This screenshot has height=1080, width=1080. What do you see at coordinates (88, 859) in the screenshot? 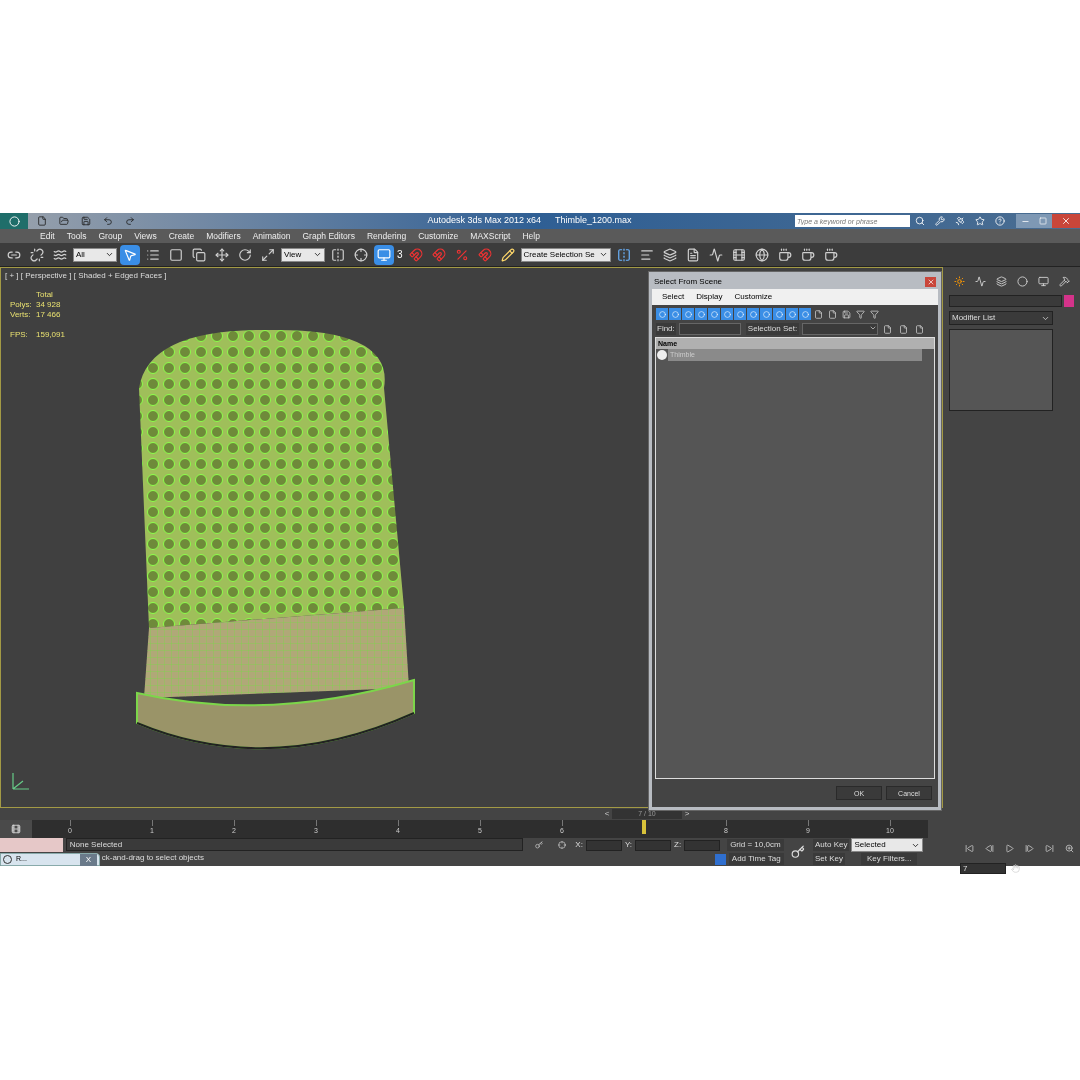
I see `taskbar-close-button: X` at bounding box center [88, 859].